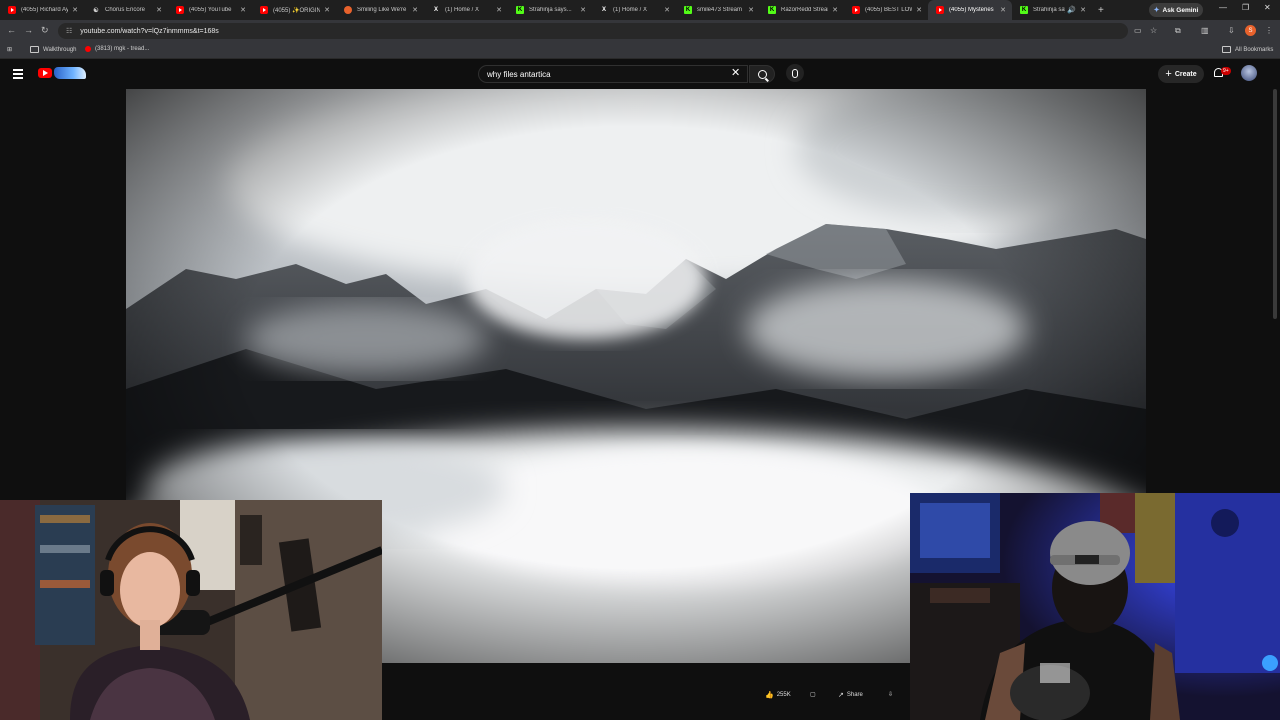 The image size is (1280, 720). What do you see at coordinates (1245, 7) in the screenshot?
I see `maximize-icon: ❐` at bounding box center [1245, 7].